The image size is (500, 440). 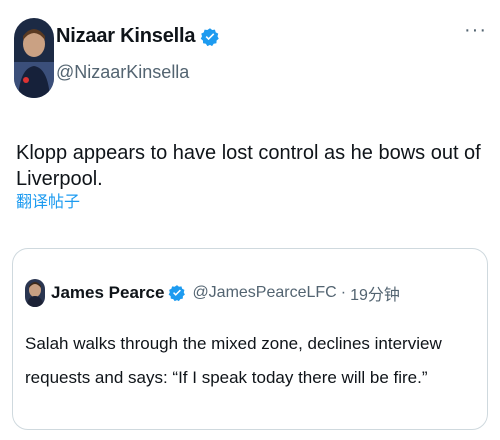 What do you see at coordinates (35, 293) in the screenshot?
I see `quote-author-avatar` at bounding box center [35, 293].